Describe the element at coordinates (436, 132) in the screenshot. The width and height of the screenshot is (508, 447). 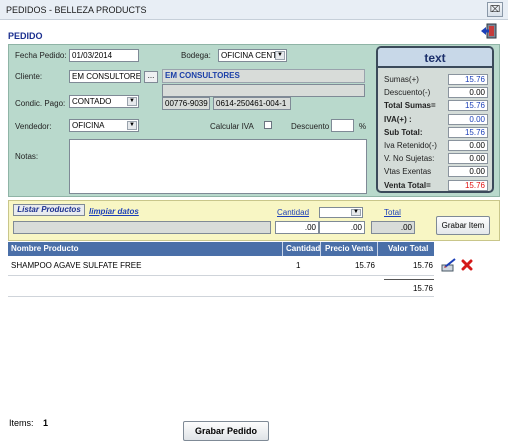
I see `totals-row: Sub Total: 15.76` at that location.